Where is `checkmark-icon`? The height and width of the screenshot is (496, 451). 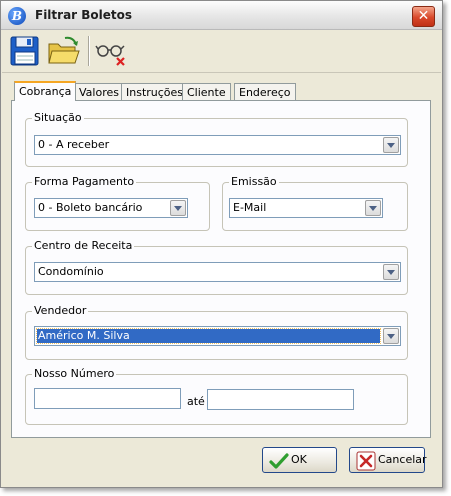 checkmark-icon is located at coordinates (279, 461).